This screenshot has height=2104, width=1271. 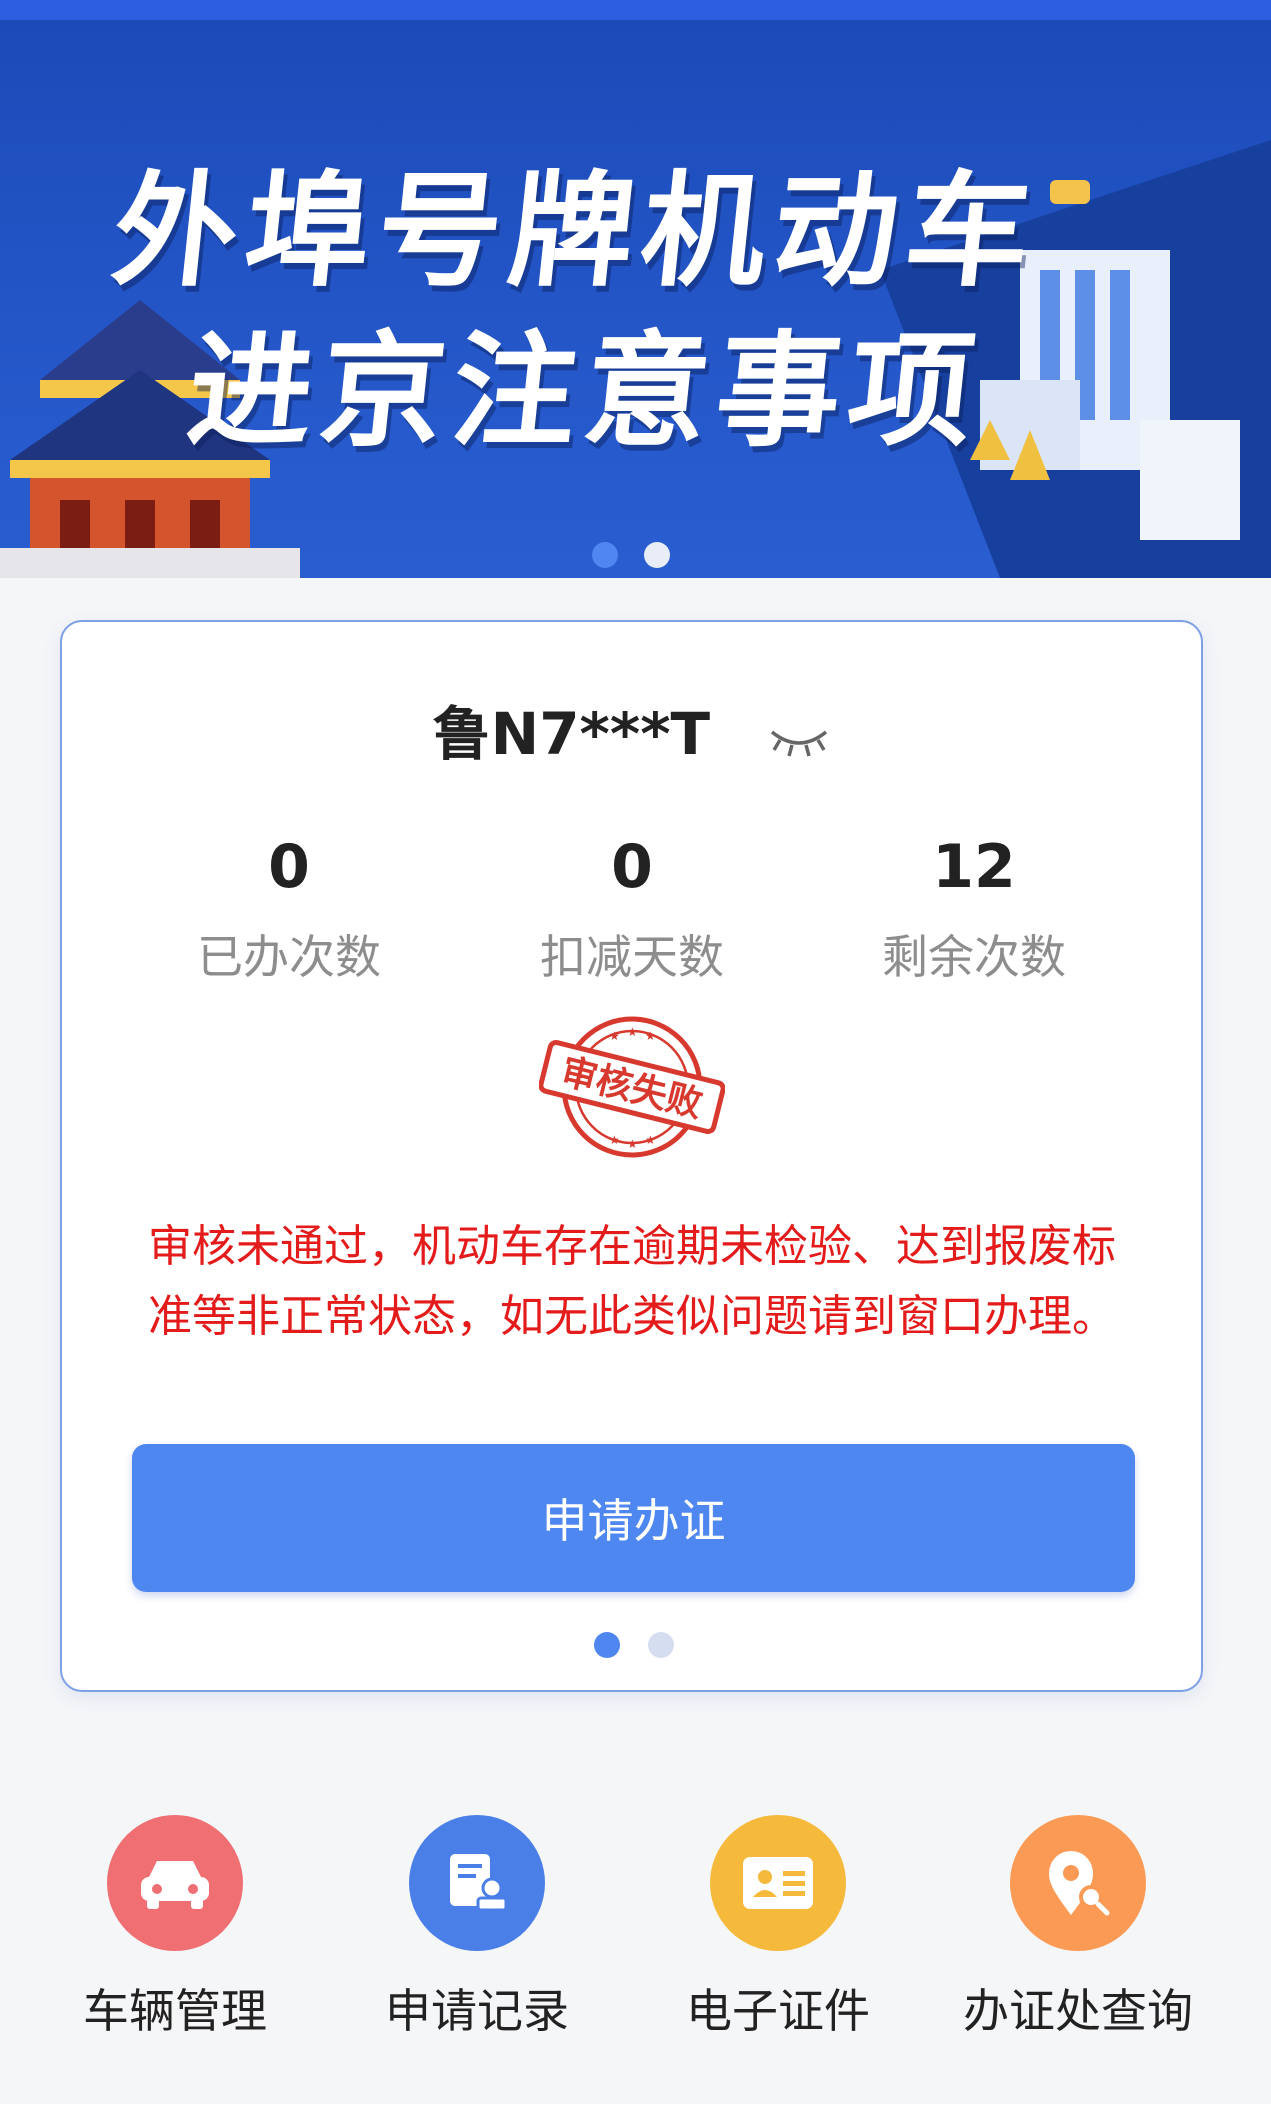 I want to click on stat-deducted-value: 0, so click(x=632, y=867).